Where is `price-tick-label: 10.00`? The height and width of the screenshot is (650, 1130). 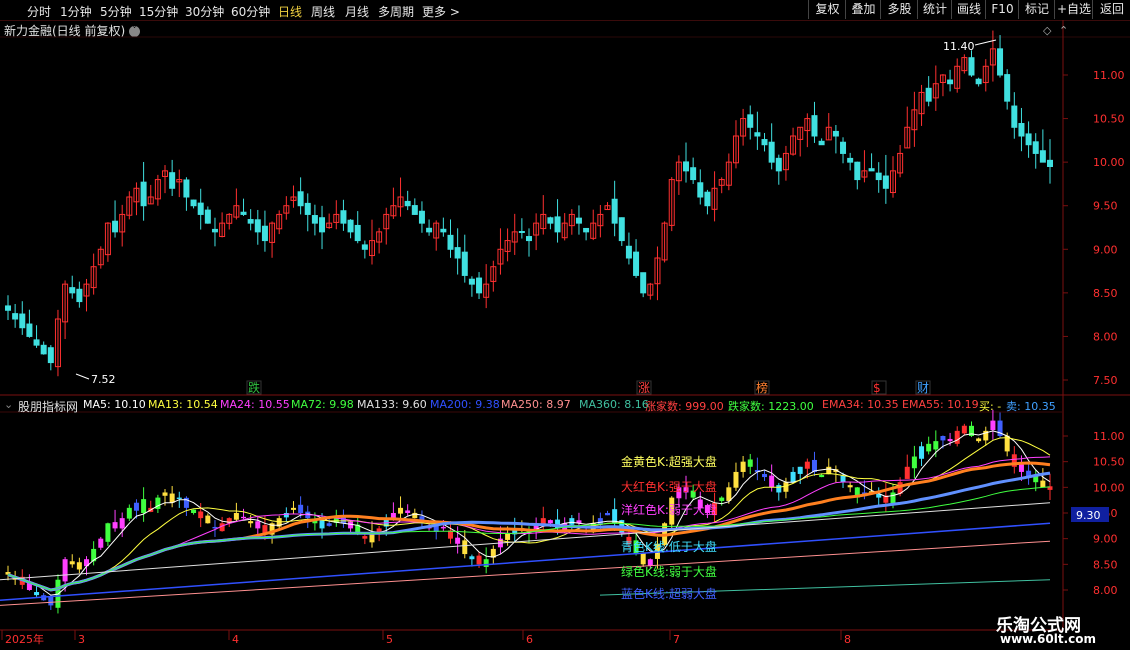
price-tick-label: 10.00 is located at coordinates (1109, 162).